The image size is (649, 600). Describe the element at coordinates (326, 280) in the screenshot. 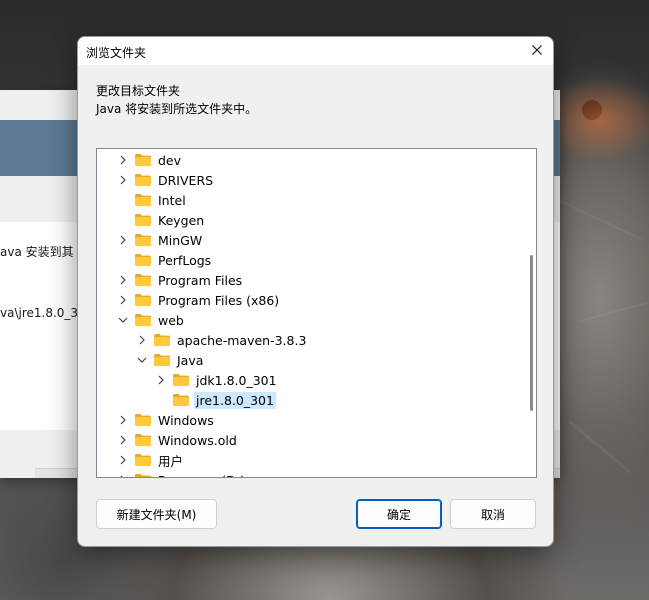

I see `tree-item: Program Files` at that location.